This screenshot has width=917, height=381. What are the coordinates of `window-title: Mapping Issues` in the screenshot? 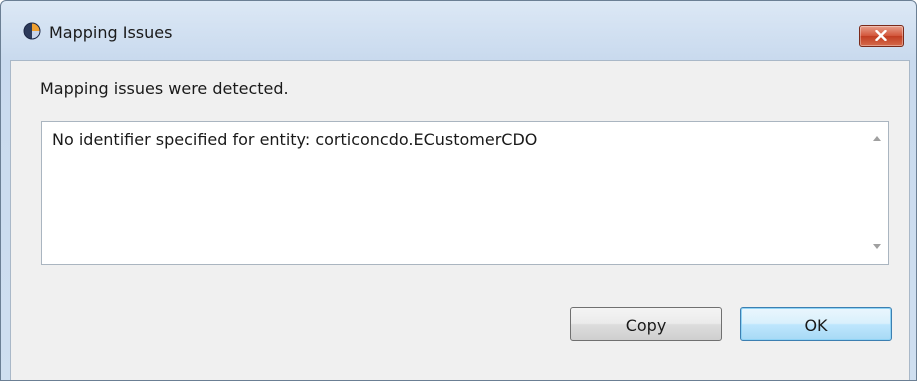 It's located at (111, 32).